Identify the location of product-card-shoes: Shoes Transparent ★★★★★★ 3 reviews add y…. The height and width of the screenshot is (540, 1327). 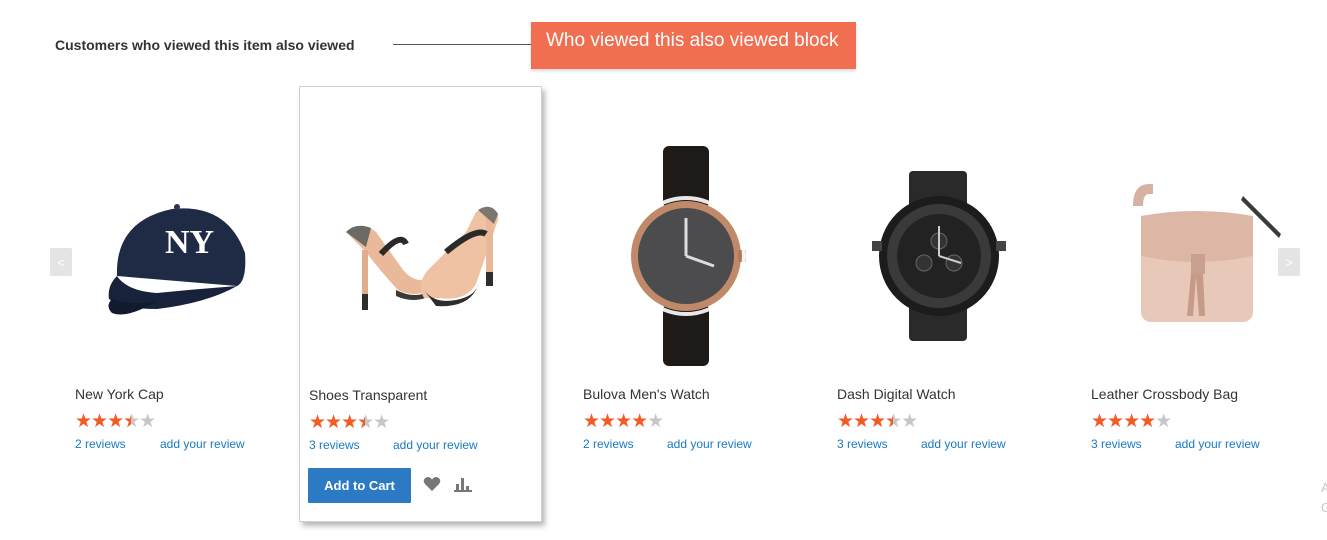
(420, 304).